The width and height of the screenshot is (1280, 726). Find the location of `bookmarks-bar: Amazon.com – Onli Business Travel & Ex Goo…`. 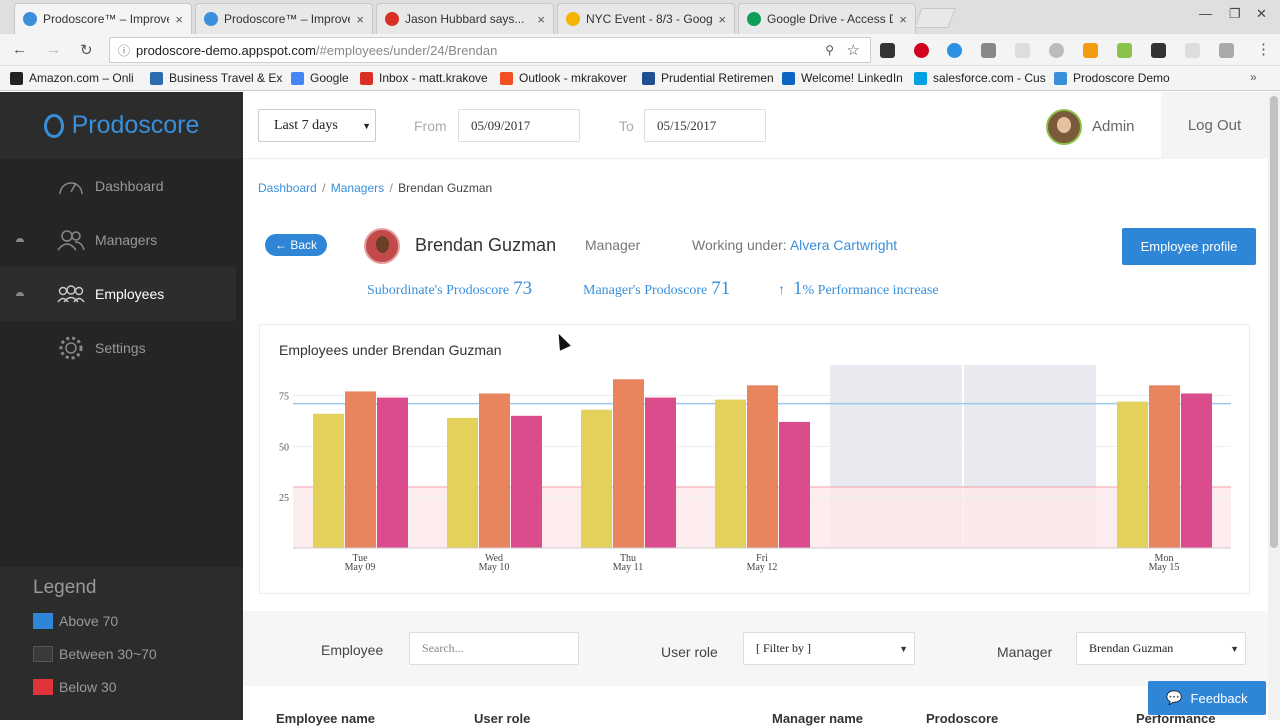

bookmarks-bar: Amazon.com – Onli Business Travel & Ex Goo… is located at coordinates (640, 78).